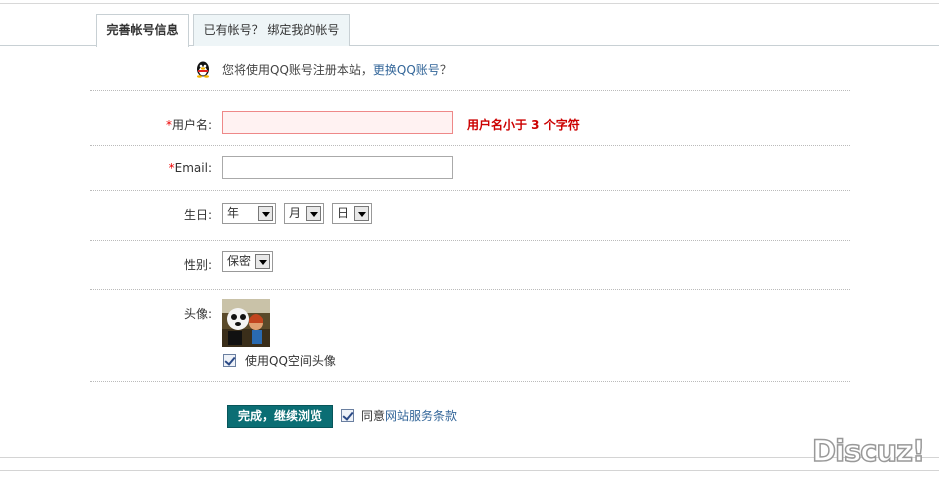  I want to click on username-row: *用户名: 用户名小于 3 个字符, so click(470, 118).